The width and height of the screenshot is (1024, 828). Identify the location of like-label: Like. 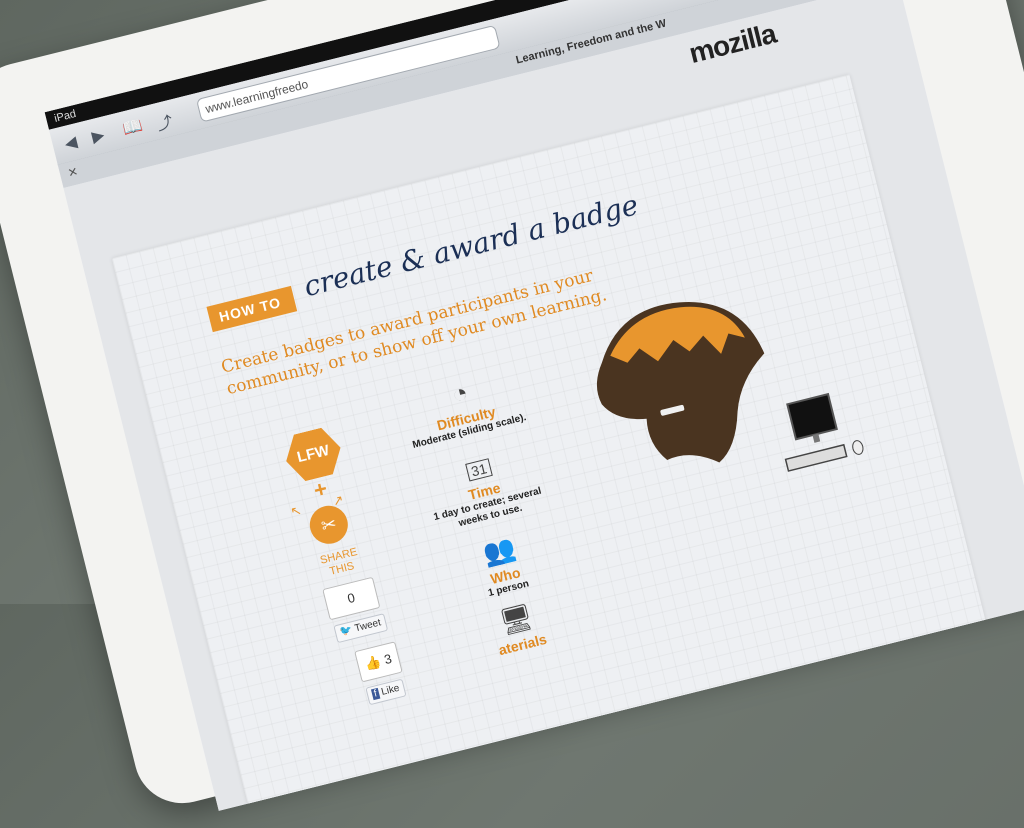
(390, 690).